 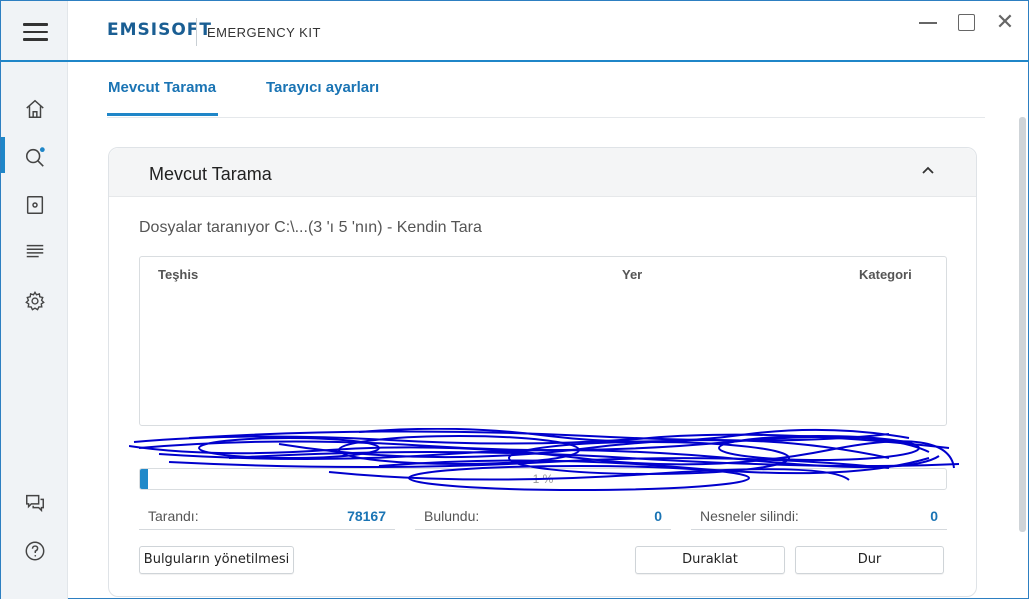 I want to click on removed-label: Nesneler silindi:, so click(x=749, y=516).